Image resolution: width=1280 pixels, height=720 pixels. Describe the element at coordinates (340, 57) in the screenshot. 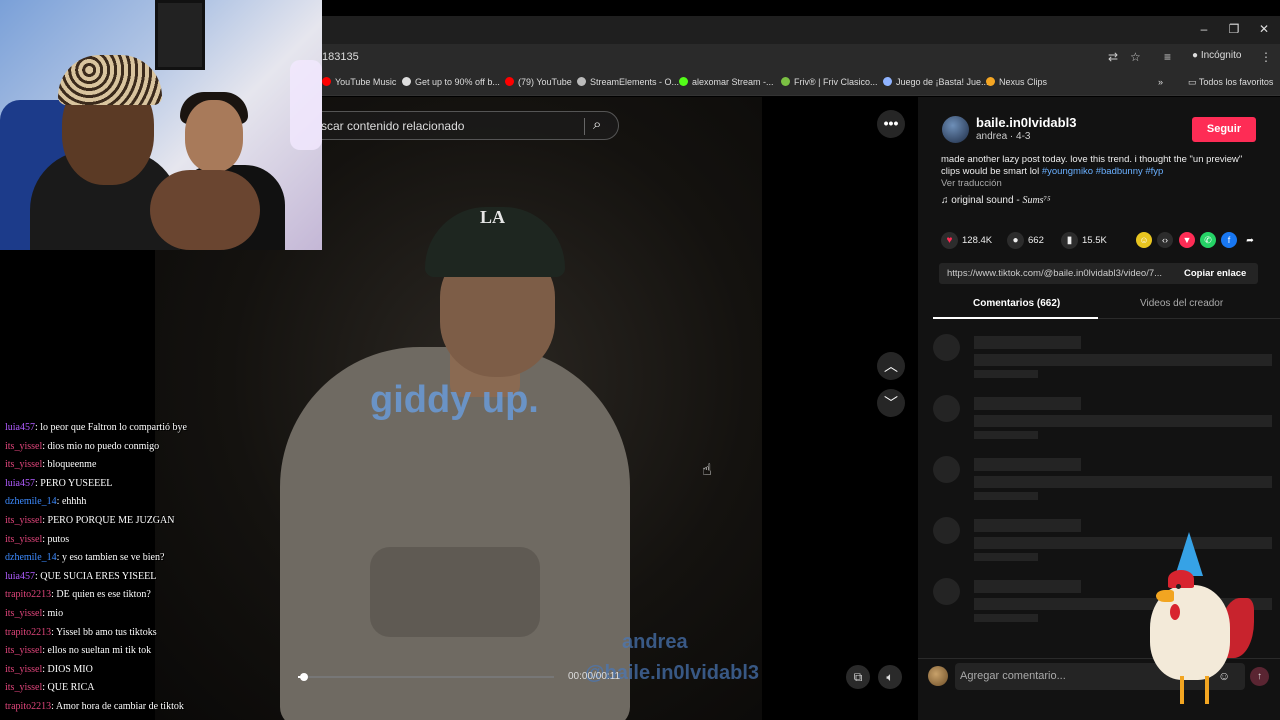

I see `address-bar: 183135` at that location.